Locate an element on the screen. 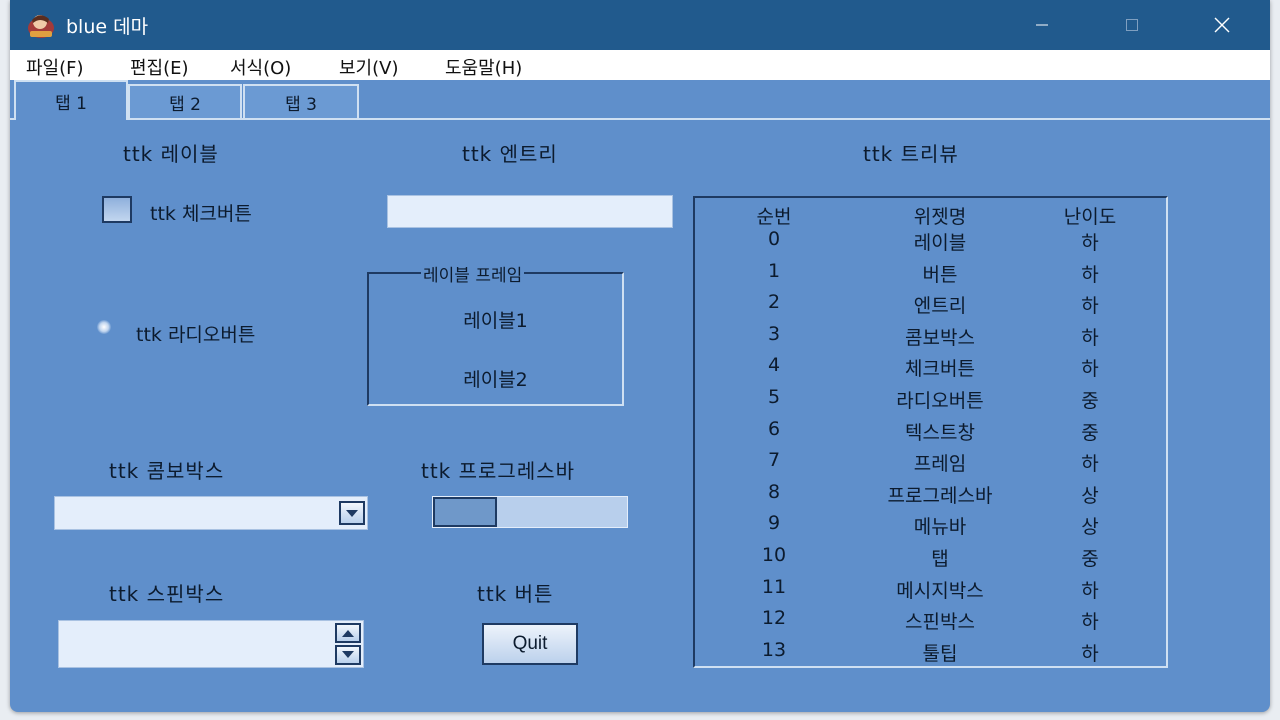 The width and height of the screenshot is (1280, 720). table-row: 2 엔트리 하 is located at coordinates (930, 306).